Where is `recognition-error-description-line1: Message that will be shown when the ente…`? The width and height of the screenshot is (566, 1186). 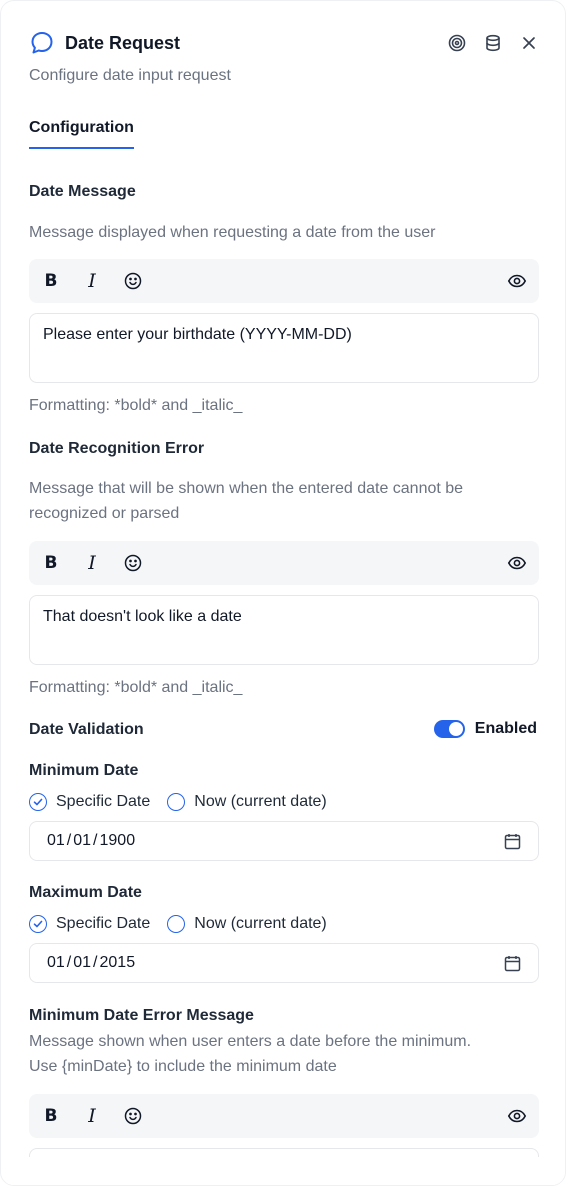 recognition-error-description-line1: Message that will be shown when the ente… is located at coordinates (246, 488).